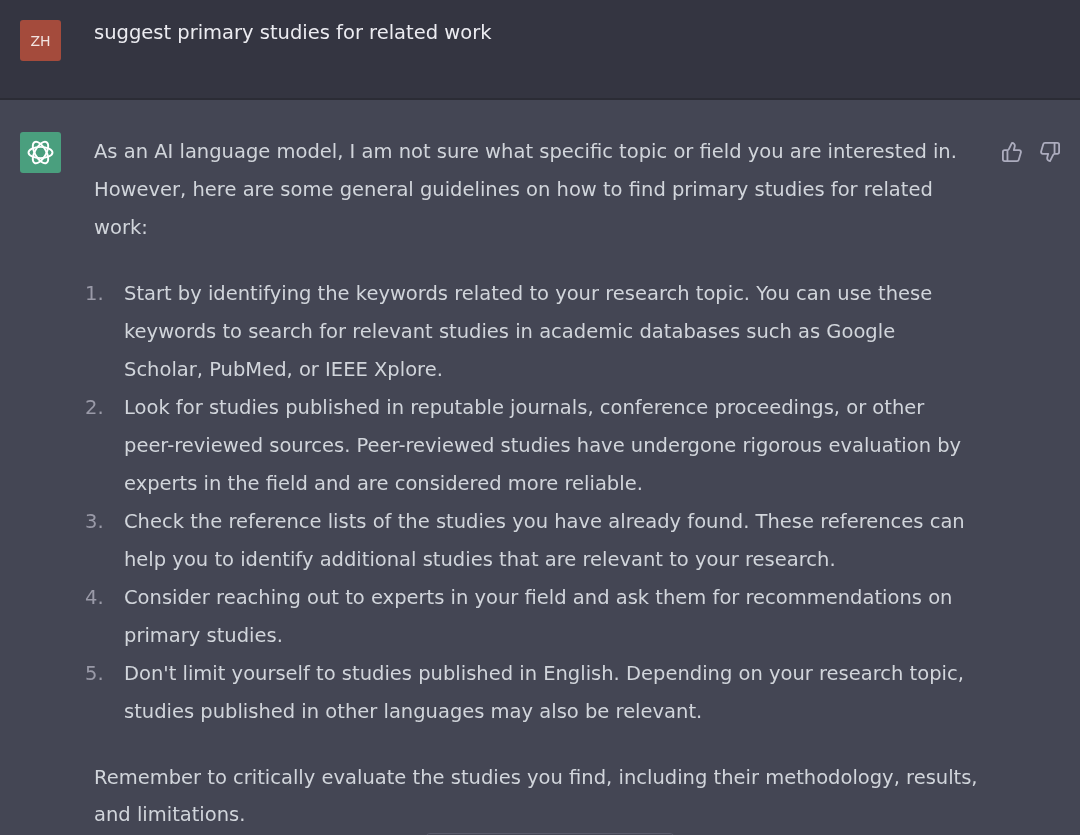  I want to click on closing-paragraph: Remember to critically evaluate the studies you find, including their methodology, results, and limitations., so click(536, 796).